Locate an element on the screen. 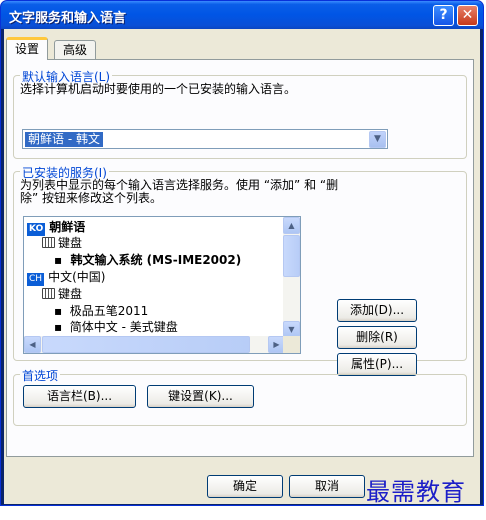 This screenshot has width=486, height=520. help-button: ? is located at coordinates (443, 15).